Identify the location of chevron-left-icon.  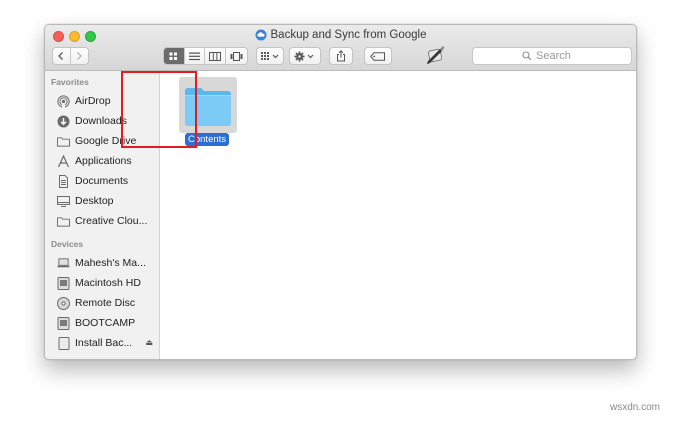
(61, 56).